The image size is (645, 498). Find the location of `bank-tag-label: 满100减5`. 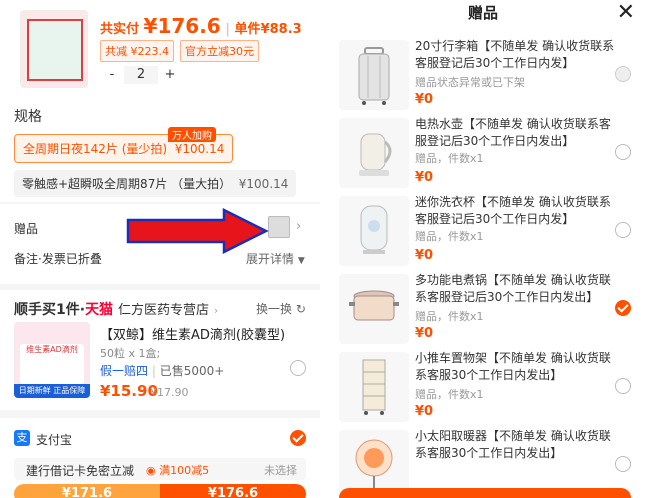

bank-tag-label: 满100减5 is located at coordinates (184, 470).